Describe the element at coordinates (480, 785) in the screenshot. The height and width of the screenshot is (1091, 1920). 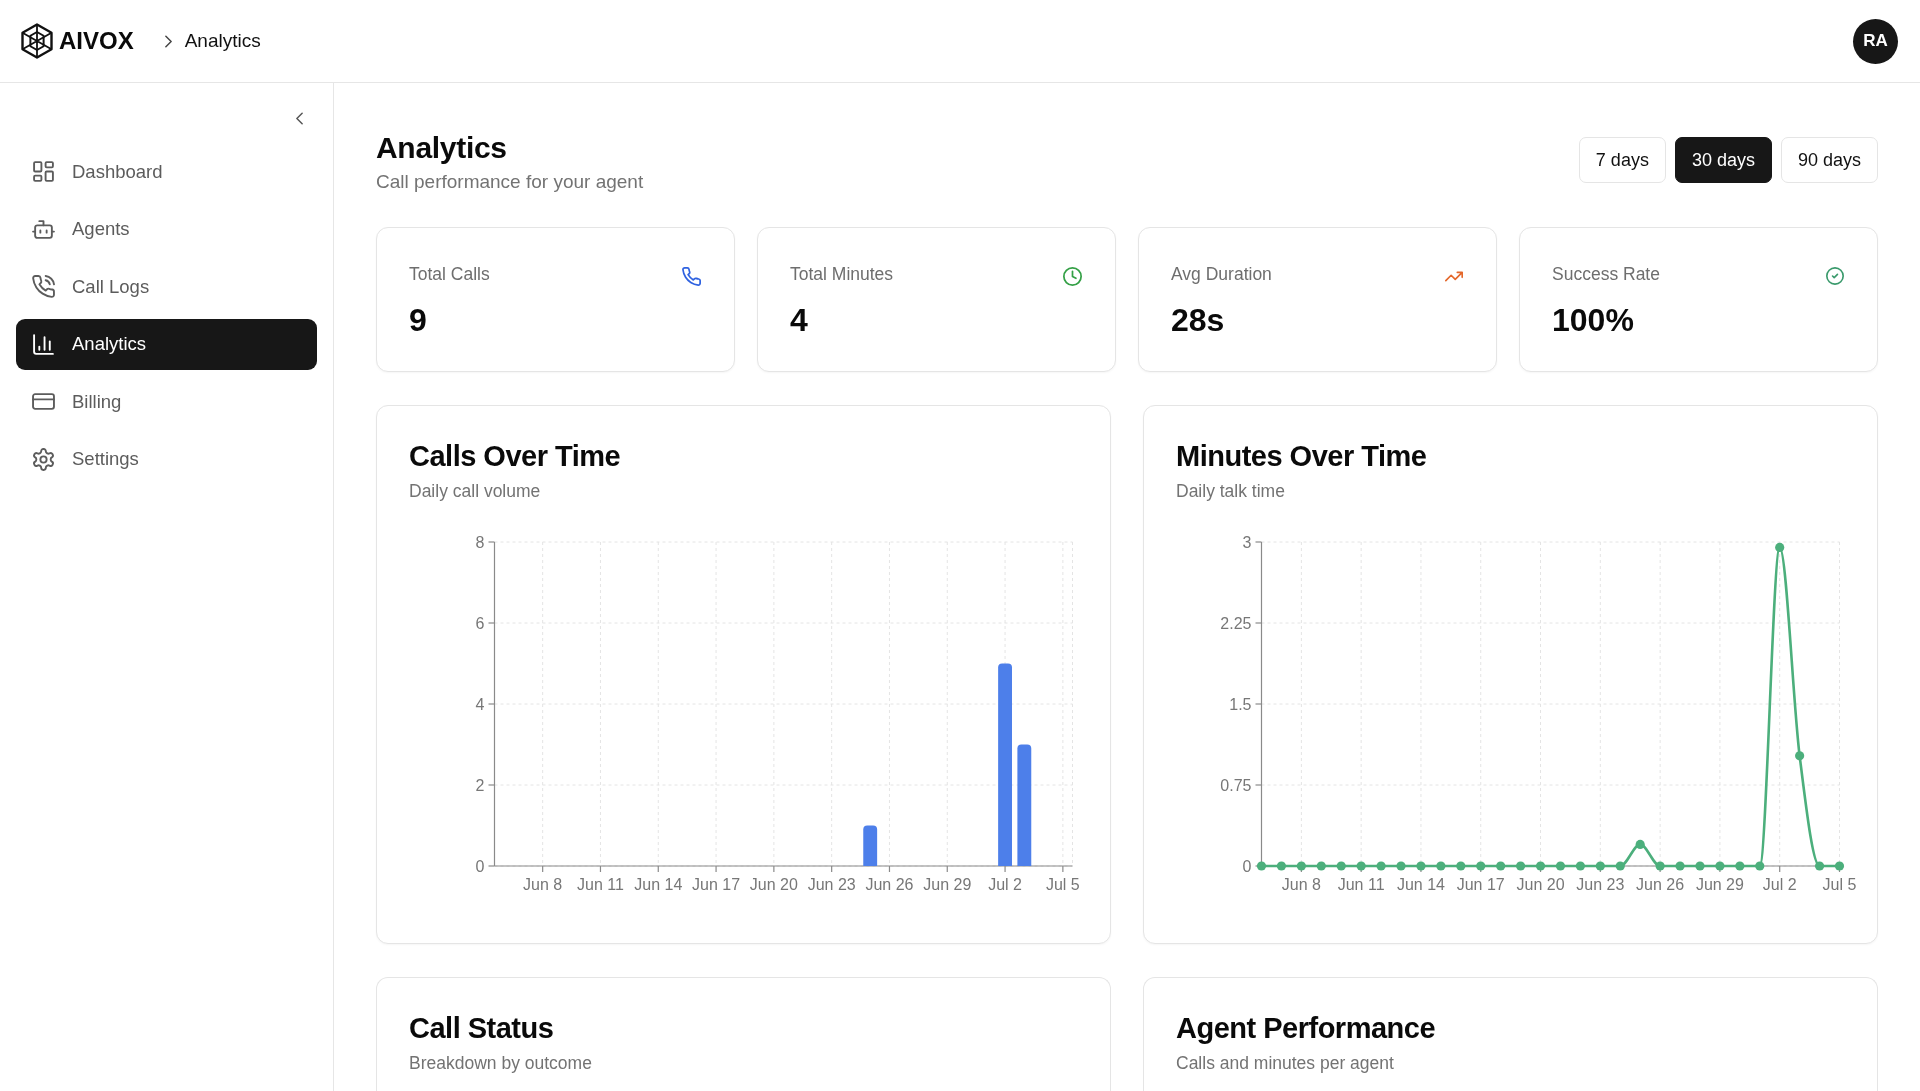
I see `axis-tick-label: 2` at that location.